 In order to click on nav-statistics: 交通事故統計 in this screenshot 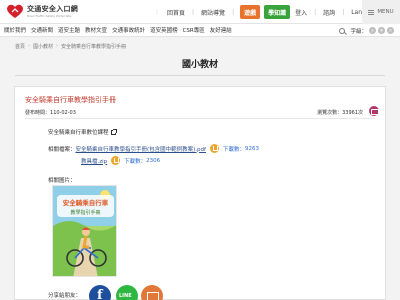, I will do `click(128, 30)`.